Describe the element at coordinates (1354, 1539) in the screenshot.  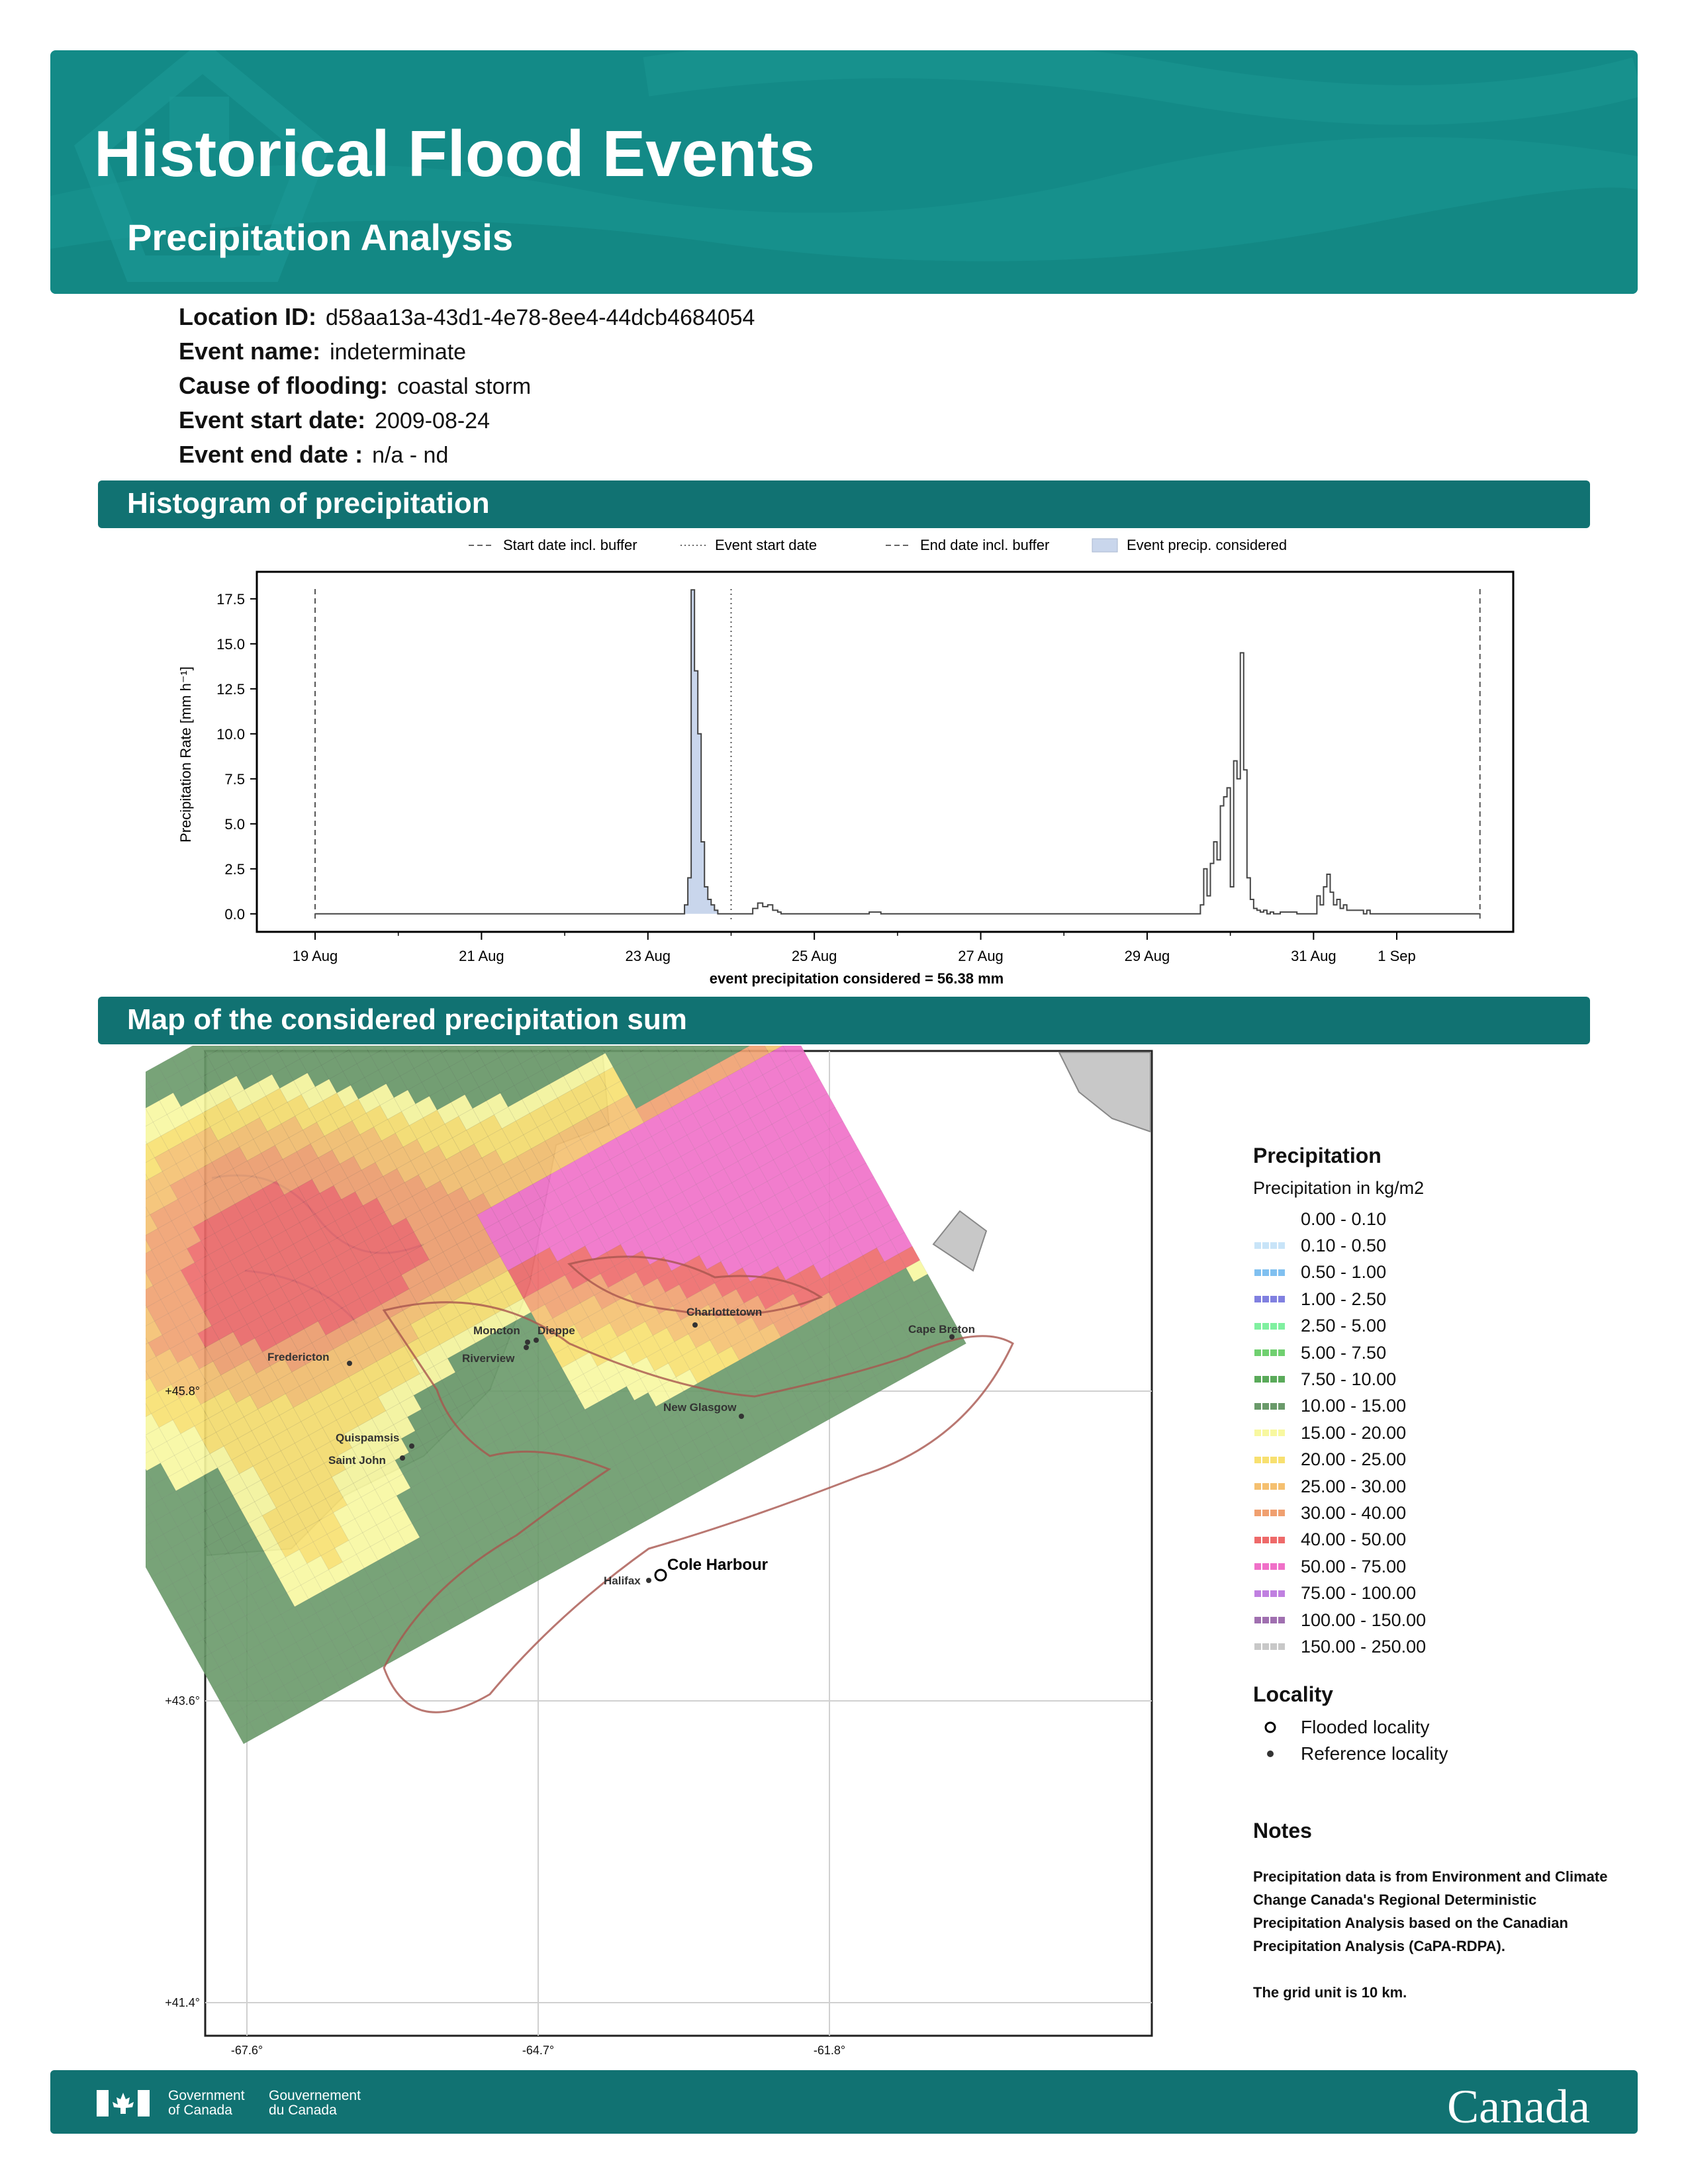
I see `legend-class-label: 40.00 - 50.00` at that location.